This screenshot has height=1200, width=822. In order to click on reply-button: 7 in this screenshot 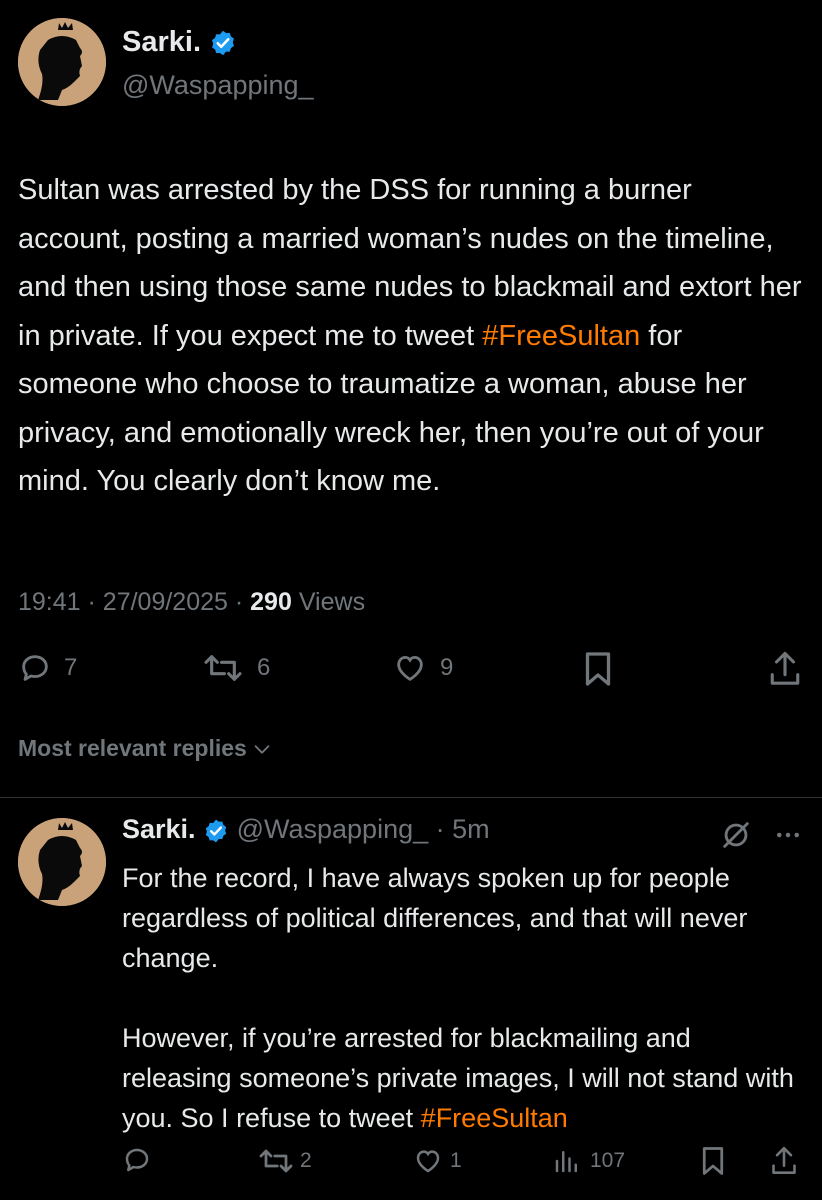, I will do `click(47, 668)`.